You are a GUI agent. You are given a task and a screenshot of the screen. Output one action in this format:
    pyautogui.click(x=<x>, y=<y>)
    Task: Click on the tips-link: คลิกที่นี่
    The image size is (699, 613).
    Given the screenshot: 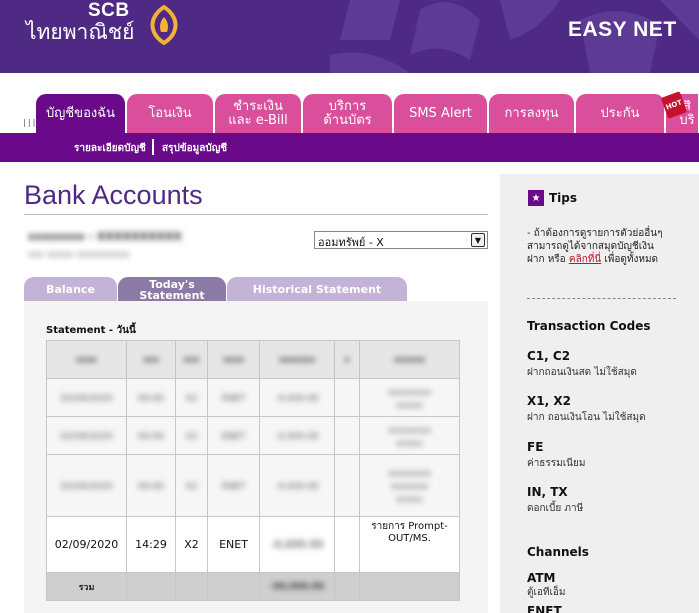 What is the action you would take?
    pyautogui.click(x=585, y=259)
    